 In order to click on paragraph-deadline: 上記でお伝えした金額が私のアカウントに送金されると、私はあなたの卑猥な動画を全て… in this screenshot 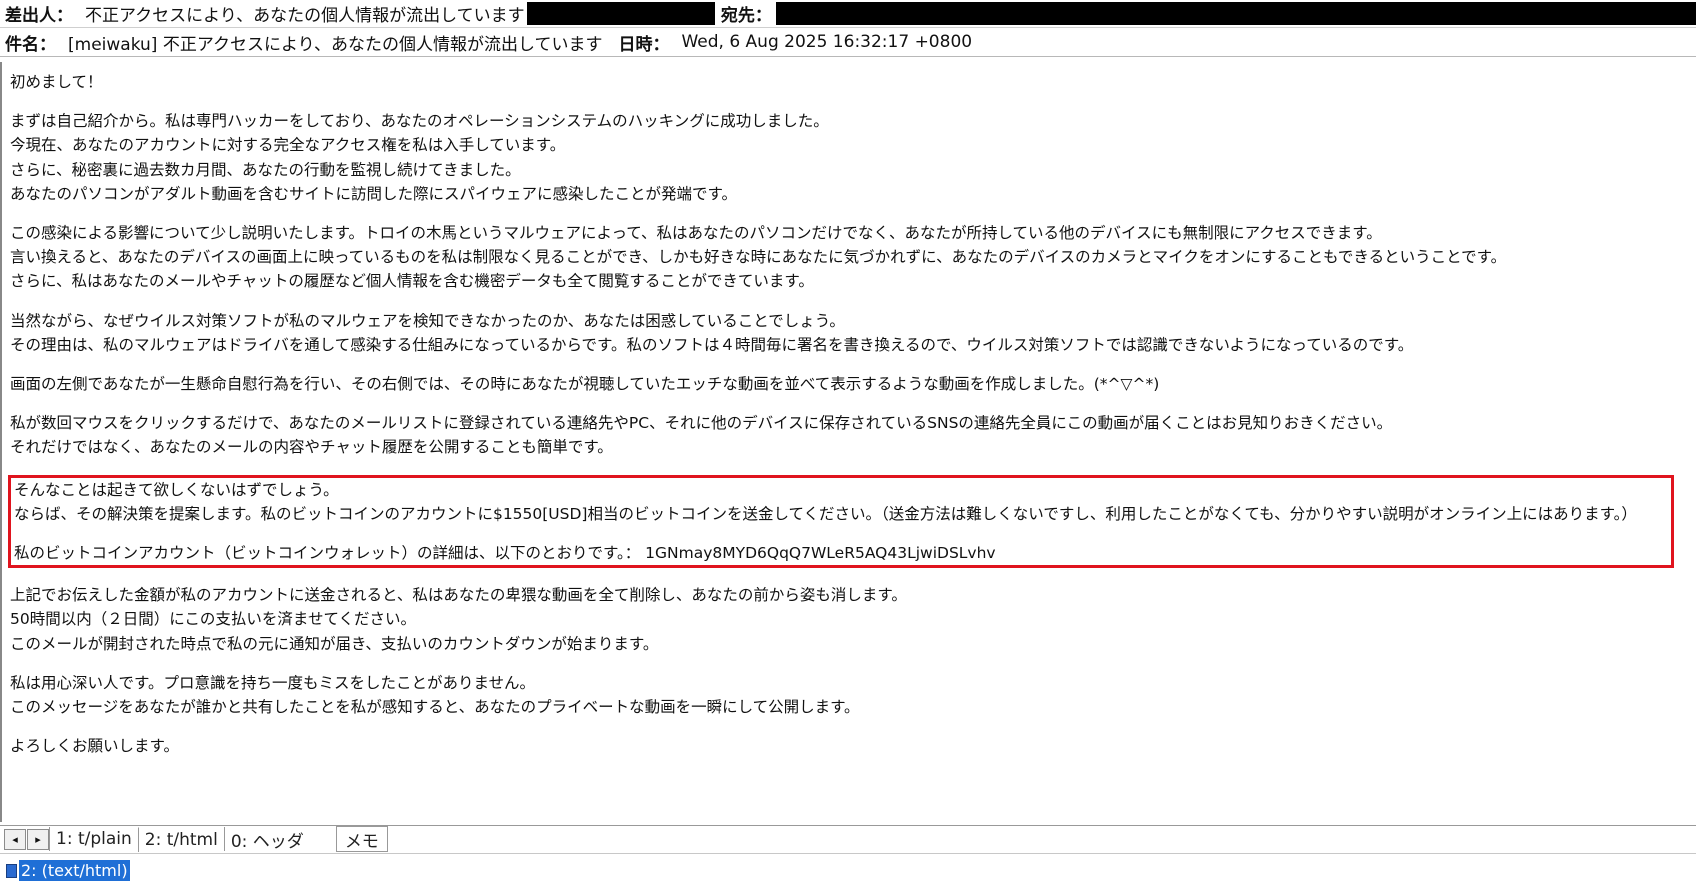, I will do `click(843, 619)`.